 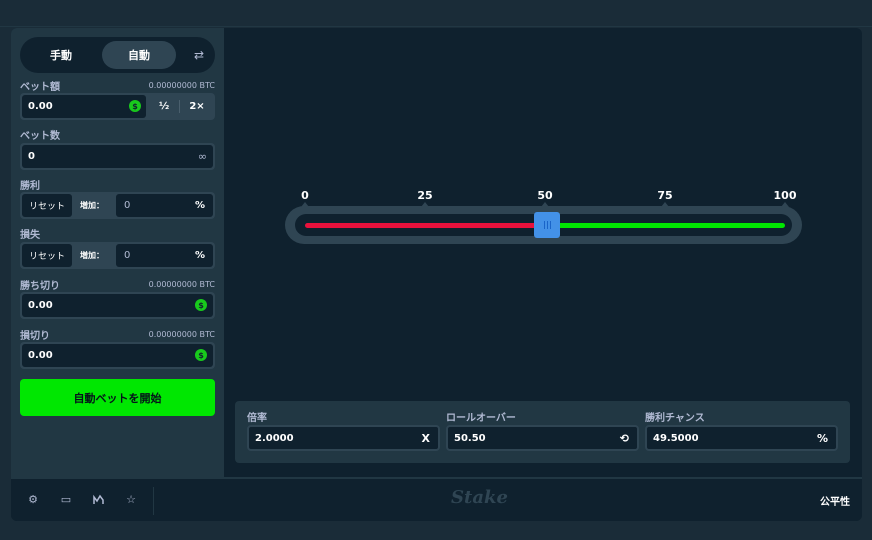 I want to click on stop-loss-field: 0.00 $, so click(x=117, y=355).